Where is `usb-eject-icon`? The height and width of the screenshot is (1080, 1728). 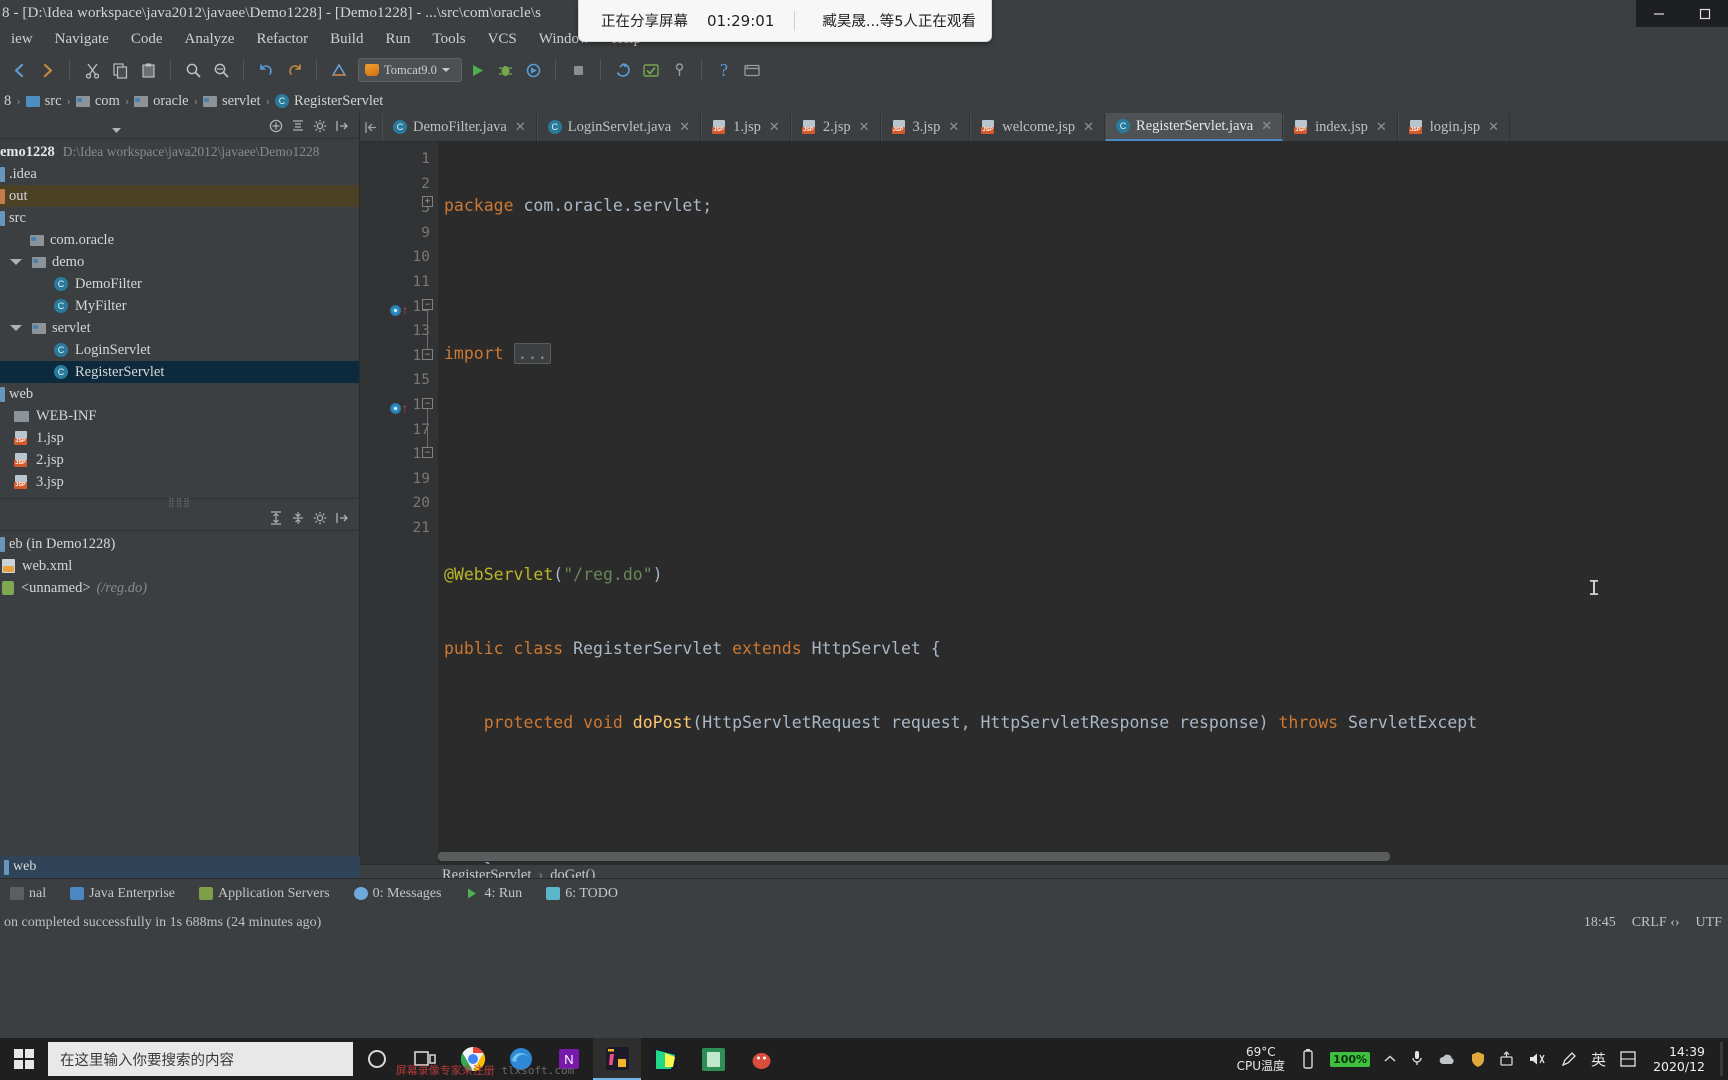 usb-eject-icon is located at coordinates (1506, 1059).